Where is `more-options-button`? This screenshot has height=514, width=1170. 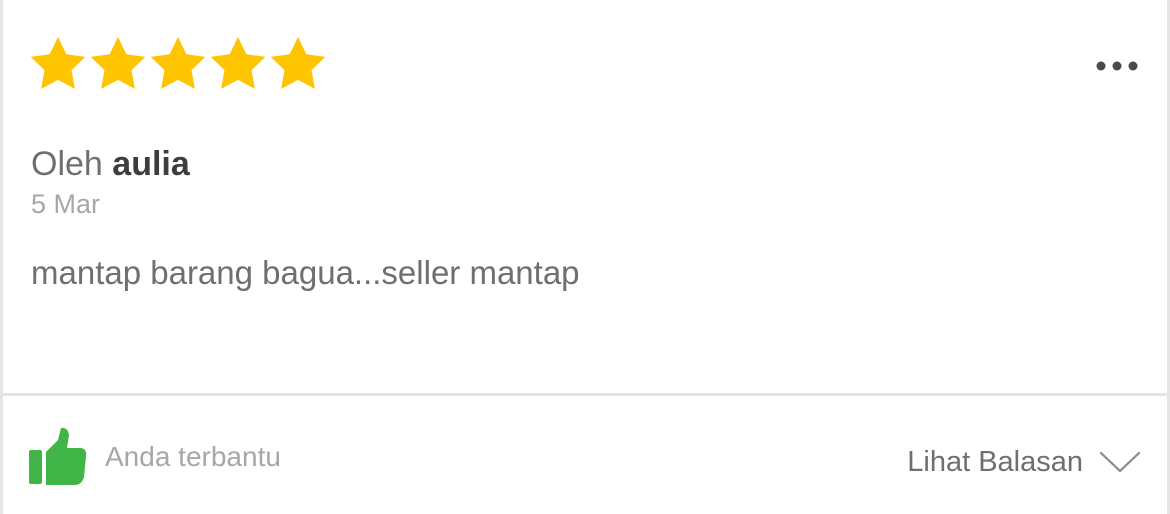 more-options-button is located at coordinates (1117, 66).